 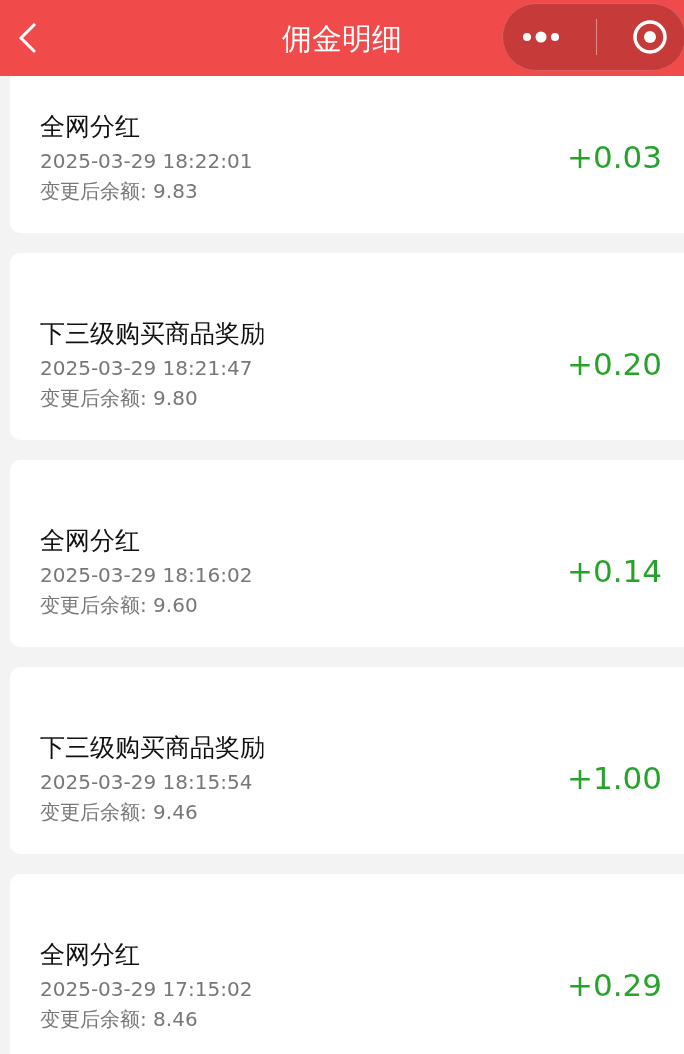 I want to click on record-time: 2025-03-29 18:15:54, so click(x=146, y=781).